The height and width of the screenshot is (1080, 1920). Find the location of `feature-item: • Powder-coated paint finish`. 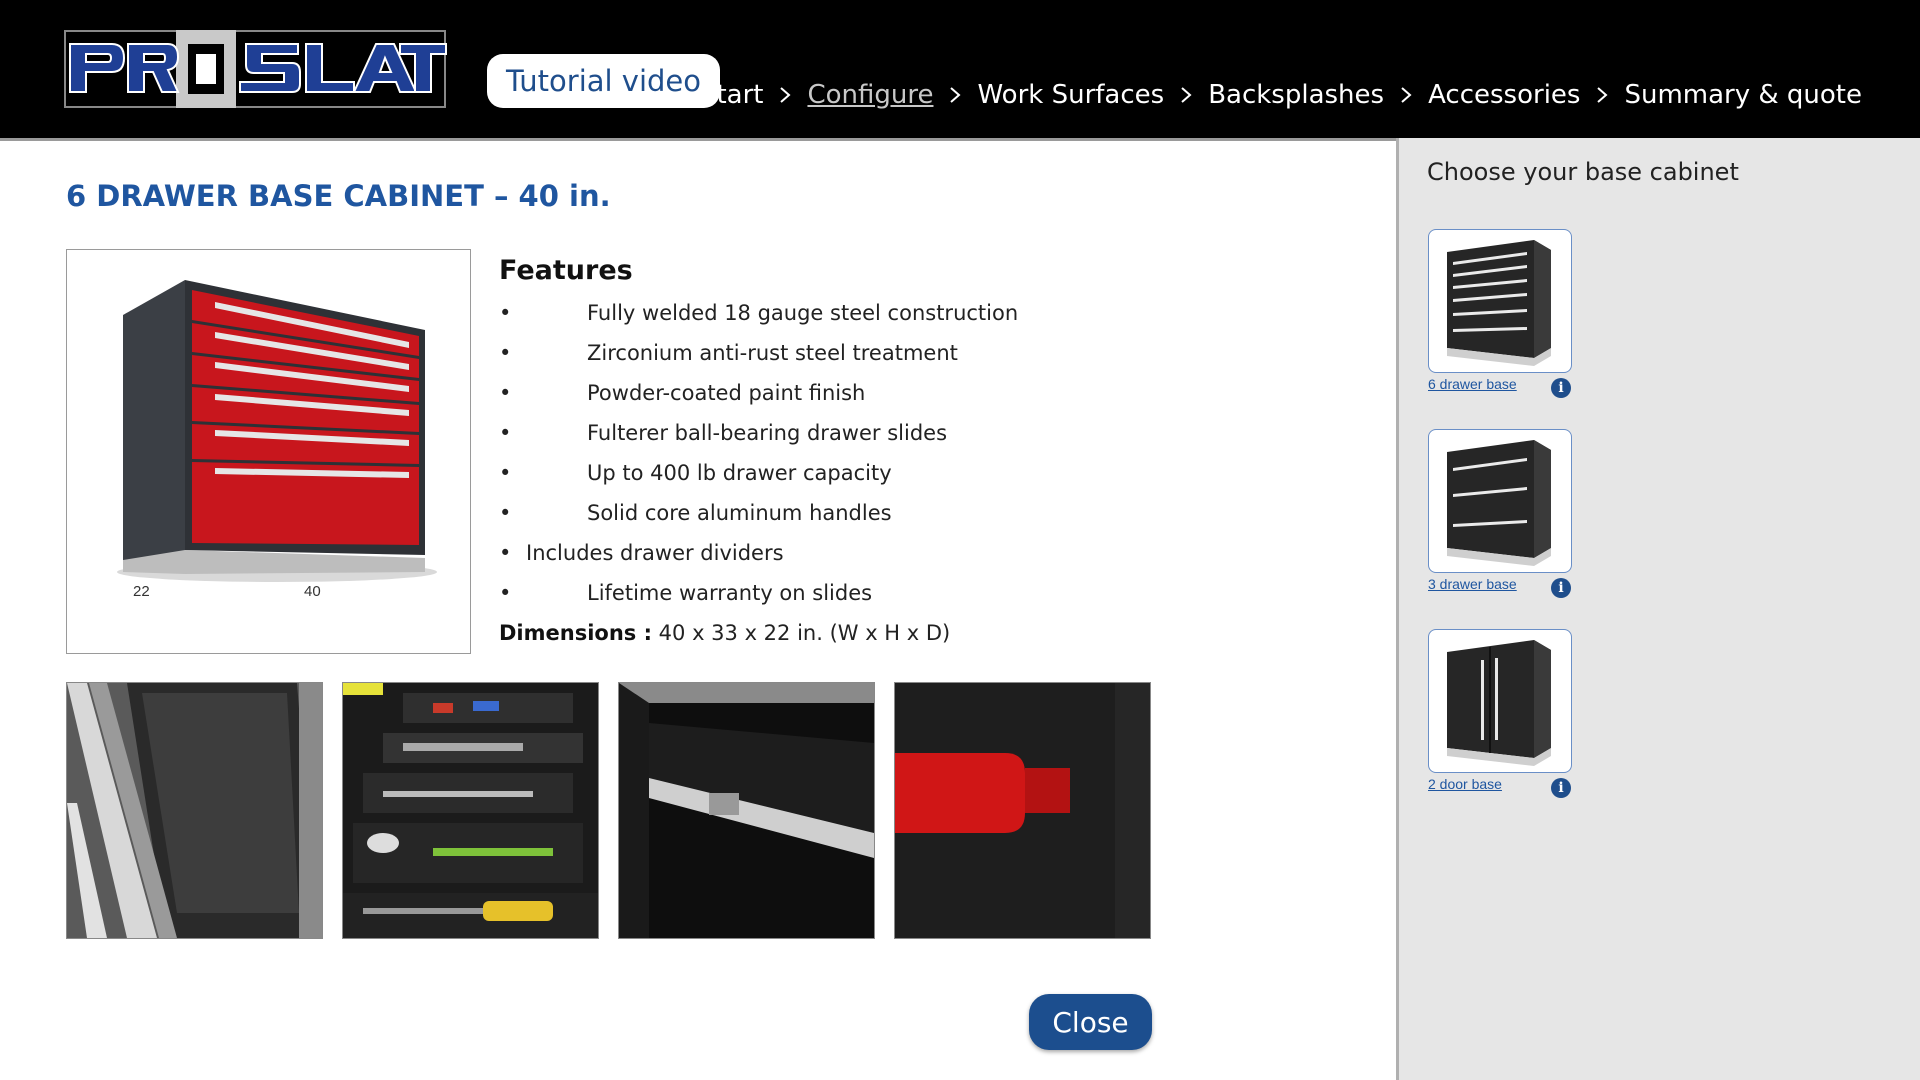

feature-item: • Powder-coated paint finish is located at coordinates (909, 393).